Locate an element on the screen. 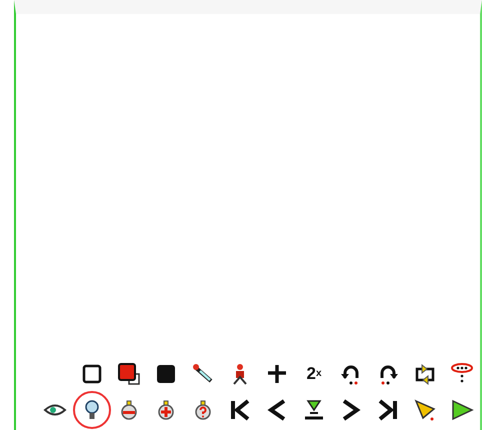 The height and width of the screenshot is (430, 482). down-triangle-icon is located at coordinates (314, 410).